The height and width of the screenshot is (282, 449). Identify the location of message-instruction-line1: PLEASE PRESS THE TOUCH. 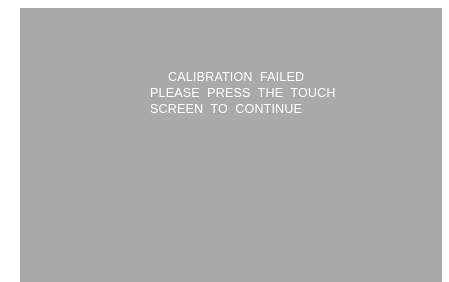
(243, 93).